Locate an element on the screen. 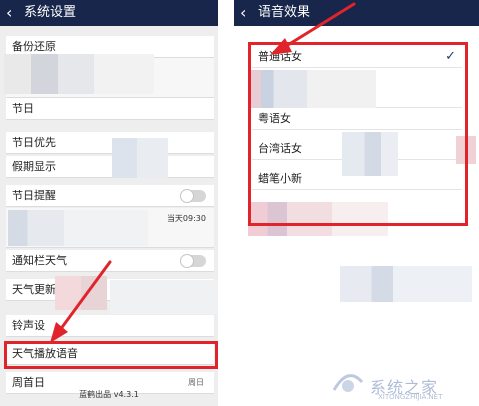  watermark-url: XITONGZHIJIA.NET is located at coordinates (410, 397).